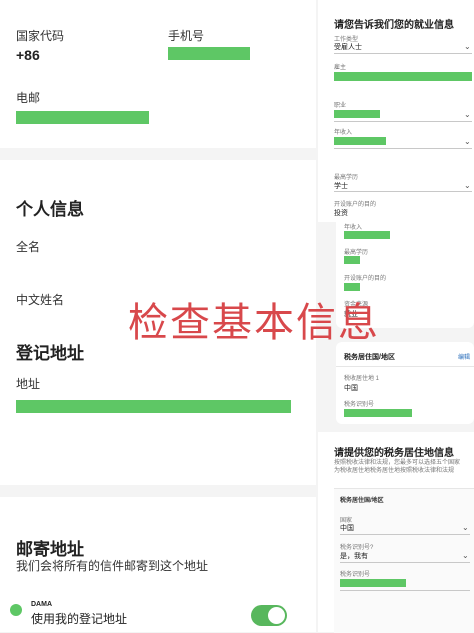 The height and width of the screenshot is (633, 474). What do you see at coordinates (355, 575) in the screenshot?
I see `tax-tin-label: 税务识别号` at bounding box center [355, 575].